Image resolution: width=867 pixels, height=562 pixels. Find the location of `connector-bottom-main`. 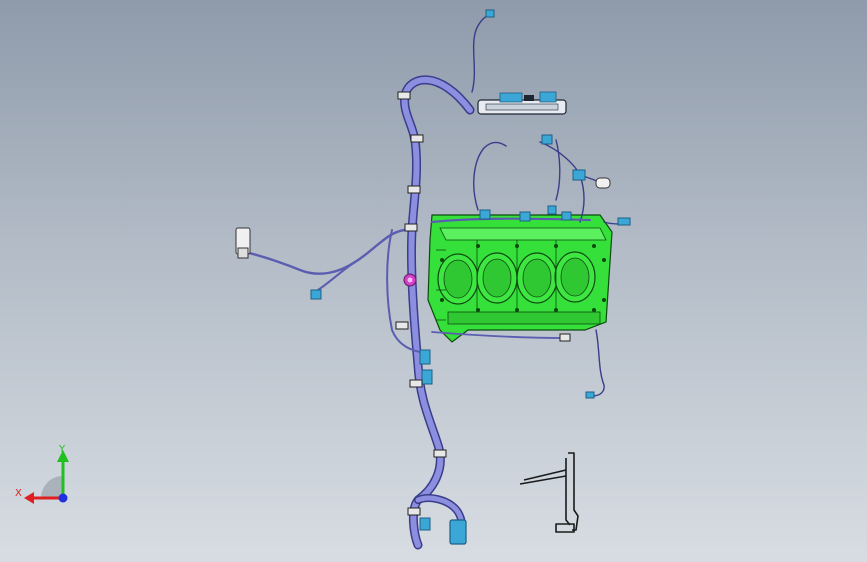

connector-bottom-main is located at coordinates (458, 532).